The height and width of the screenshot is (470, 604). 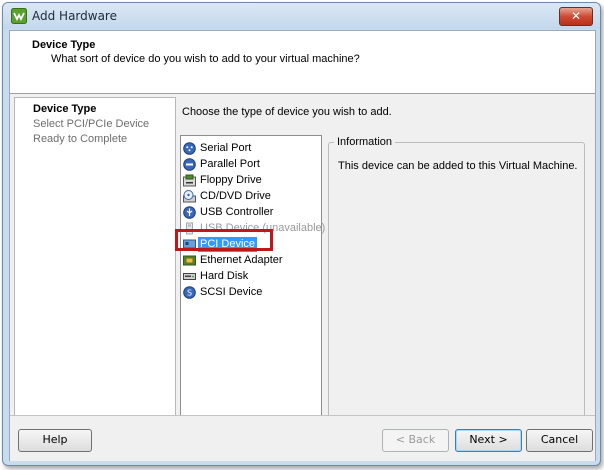 What do you see at coordinates (189, 212) in the screenshot?
I see `usb-controller-icon` at bounding box center [189, 212].